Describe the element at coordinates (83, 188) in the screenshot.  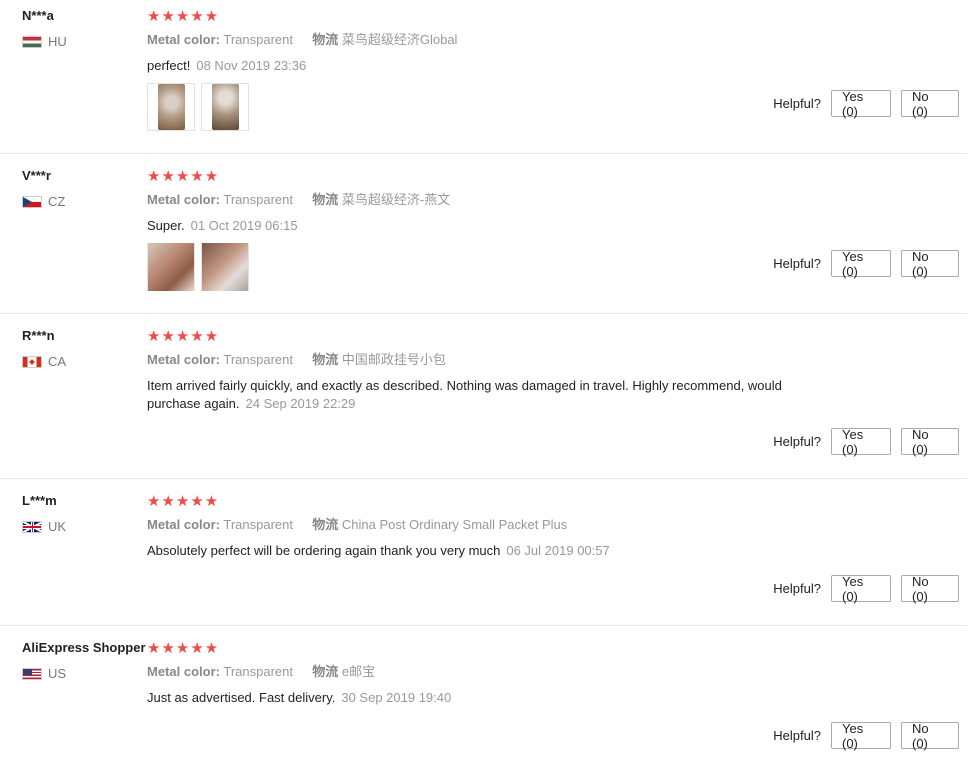
I see `reviewer-info: V***r CZ` at that location.